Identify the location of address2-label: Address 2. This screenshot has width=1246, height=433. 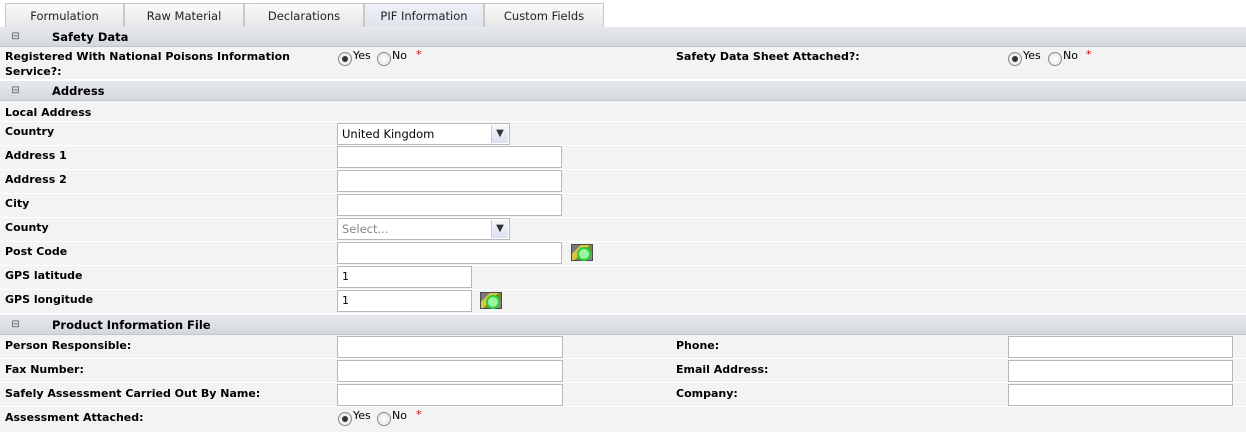
(36, 179).